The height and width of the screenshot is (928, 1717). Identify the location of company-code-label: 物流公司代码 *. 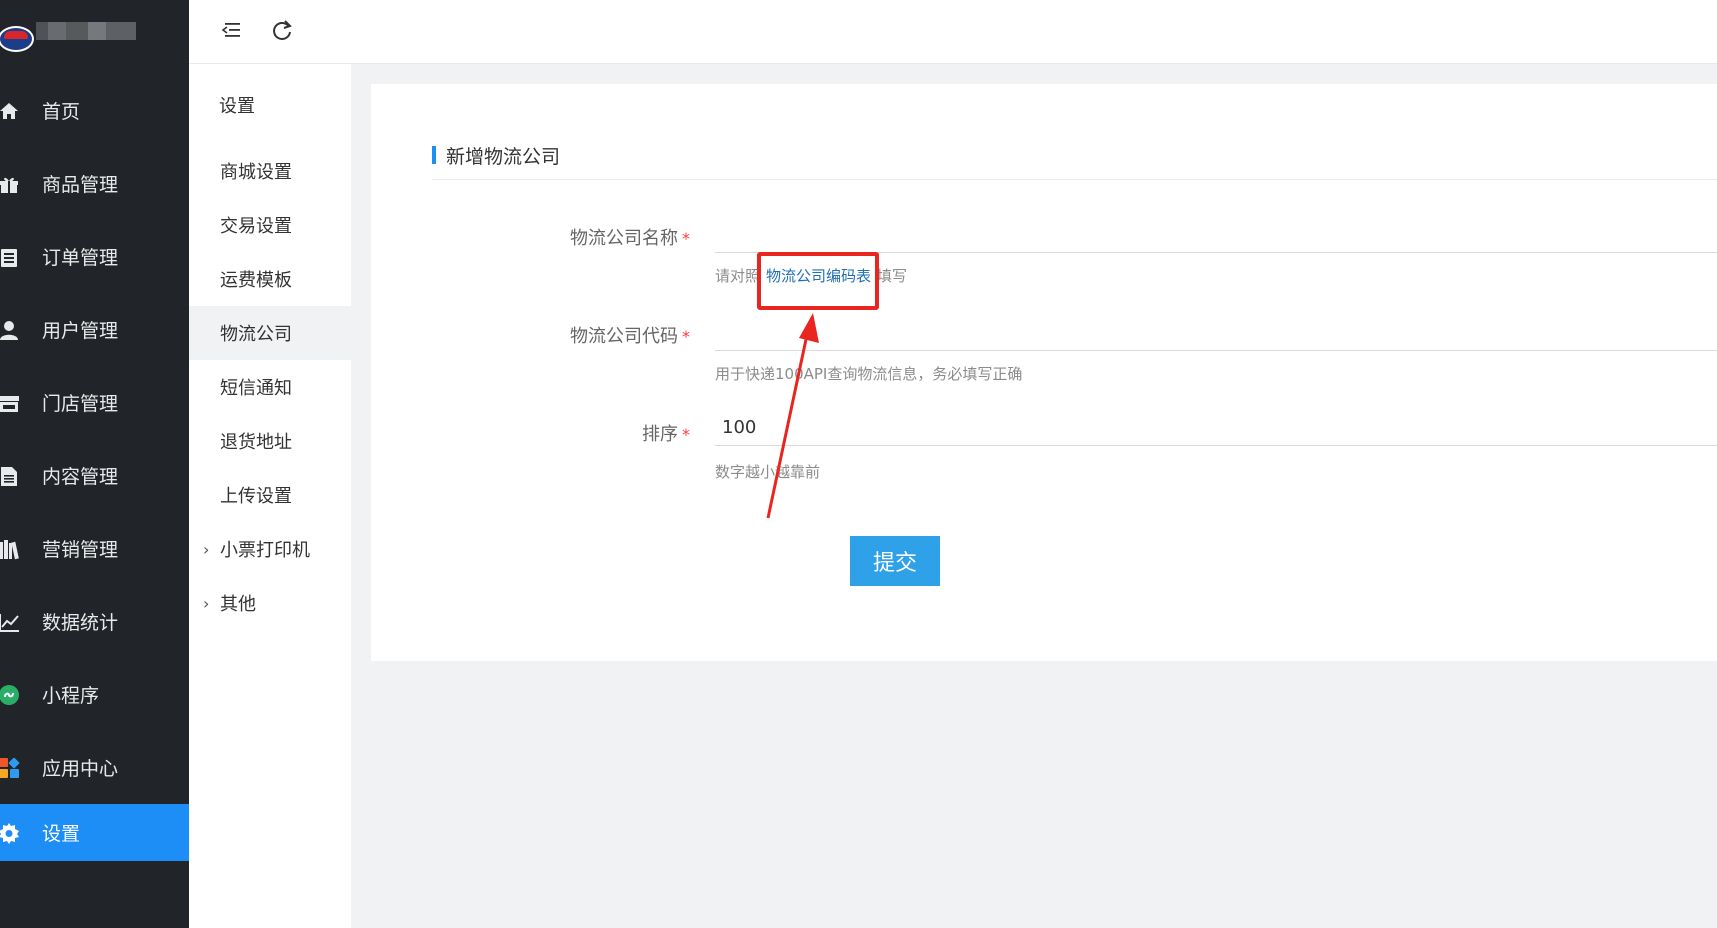
(590, 335).